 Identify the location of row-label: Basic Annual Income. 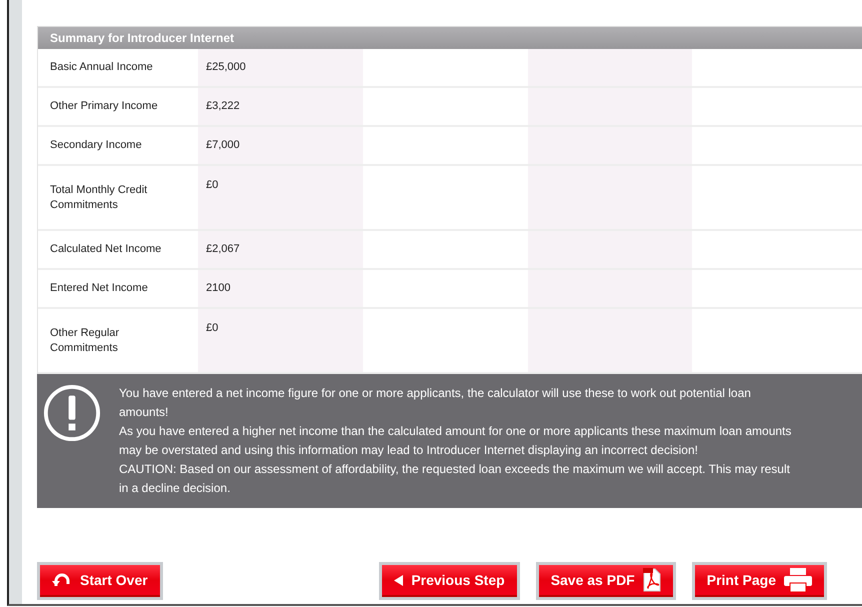
(101, 67).